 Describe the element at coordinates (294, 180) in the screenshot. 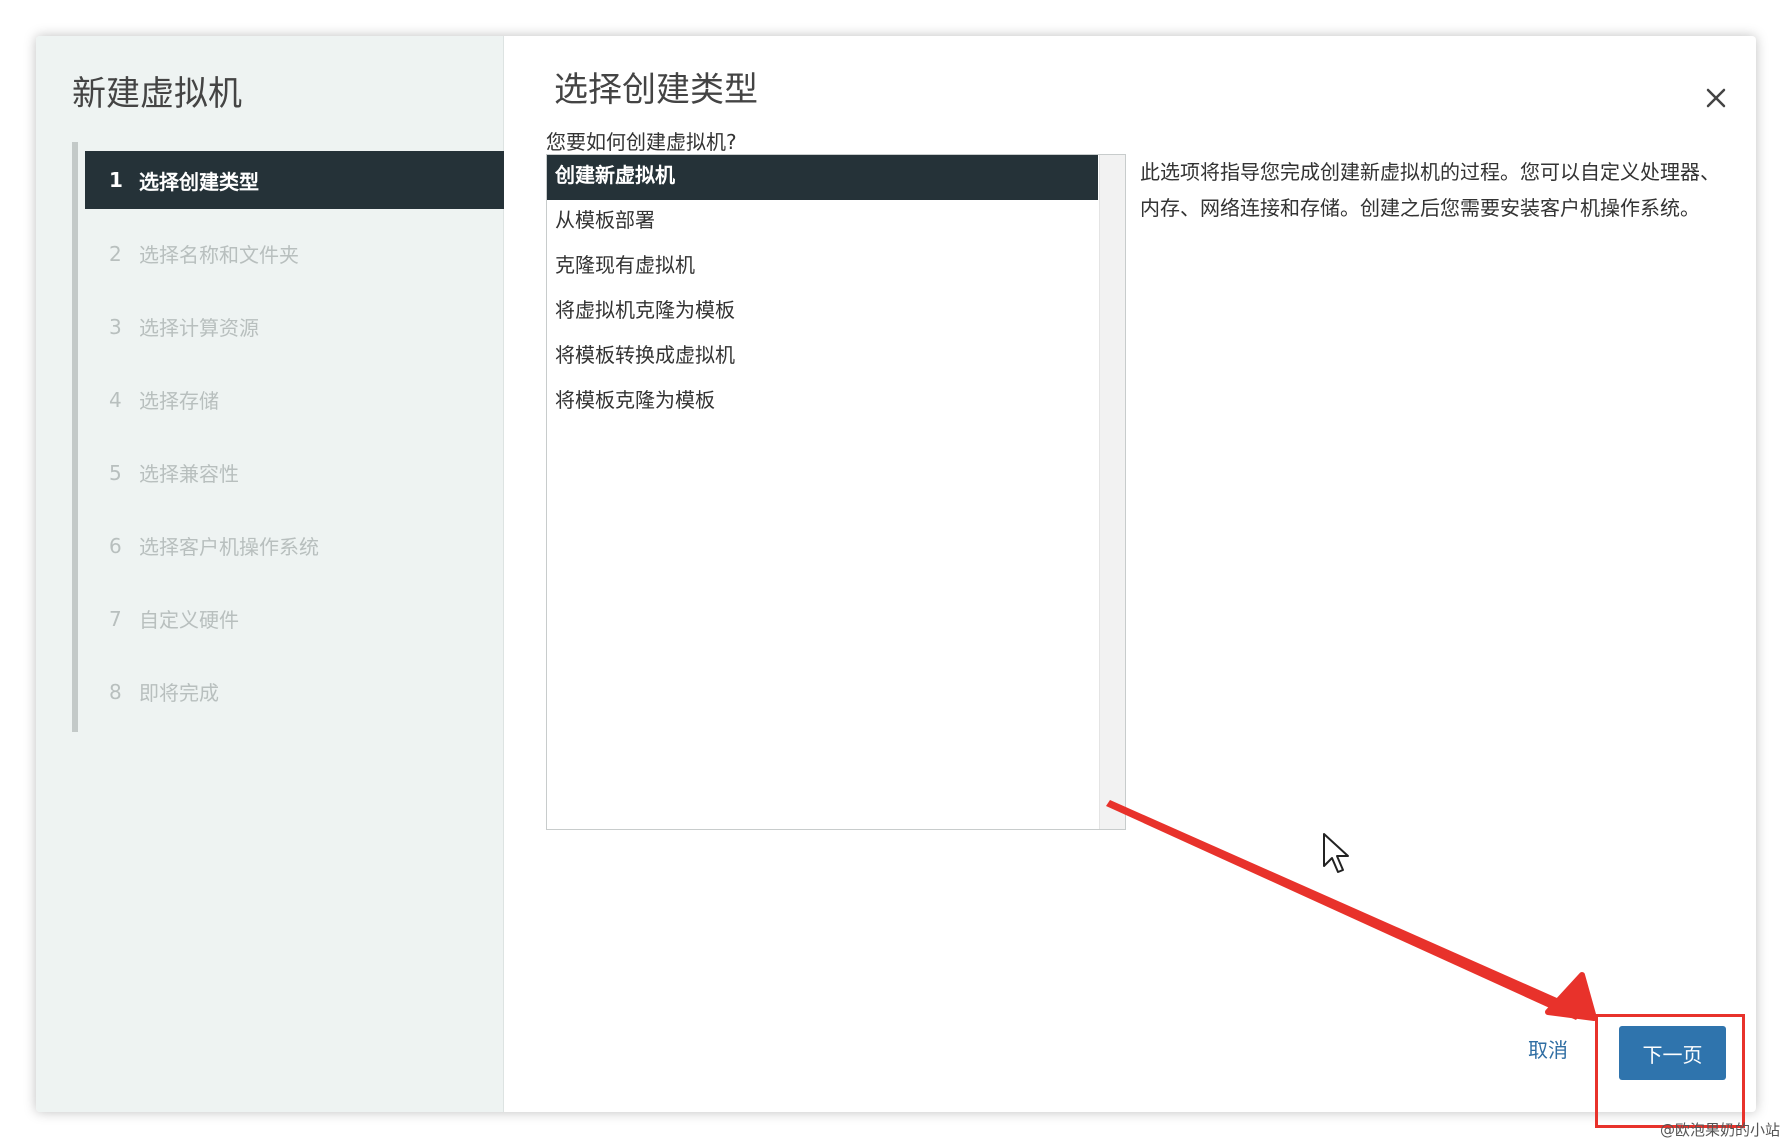

I see `step-select-creation-type: 1 选择创建类型` at that location.